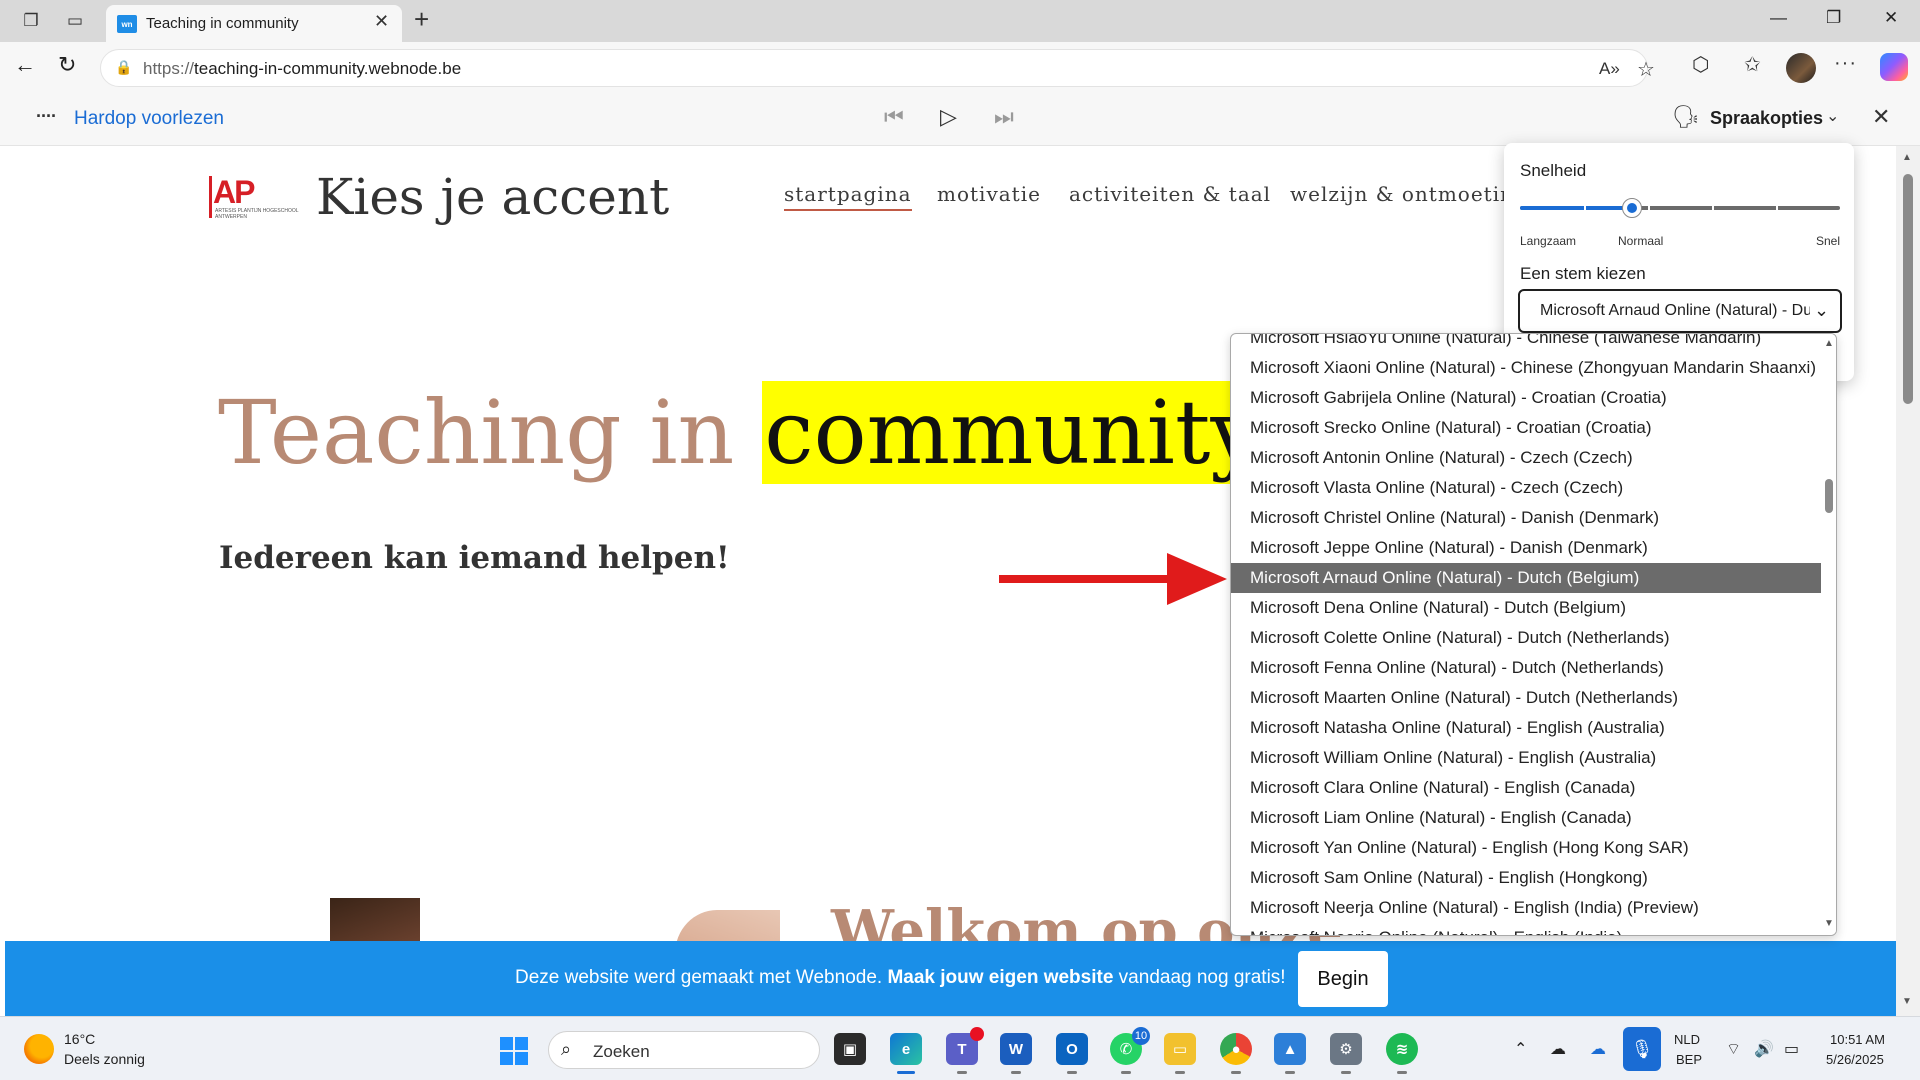 The width and height of the screenshot is (1920, 1080). I want to click on favorites-icon: ✩, so click(1752, 64).